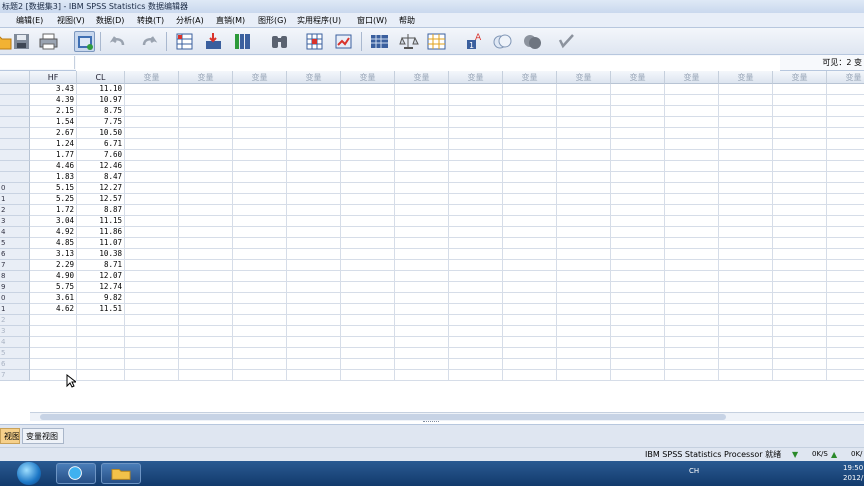  What do you see at coordinates (53, 100) in the screenshot?
I see `table-cell: 4.39` at bounding box center [53, 100].